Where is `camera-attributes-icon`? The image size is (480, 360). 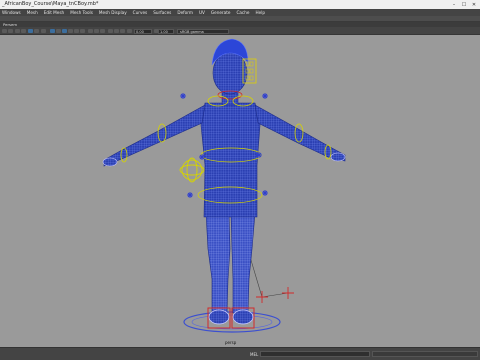
camera-attributes-icon is located at coordinates (10, 30).